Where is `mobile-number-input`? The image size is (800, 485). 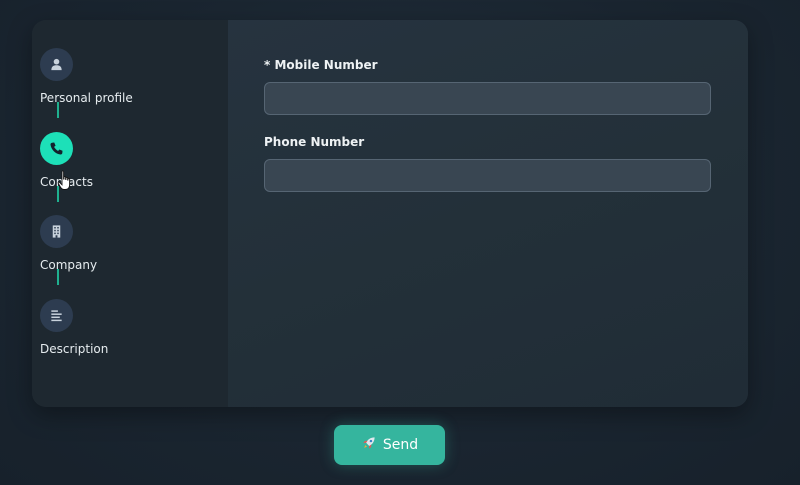 mobile-number-input is located at coordinates (487, 98).